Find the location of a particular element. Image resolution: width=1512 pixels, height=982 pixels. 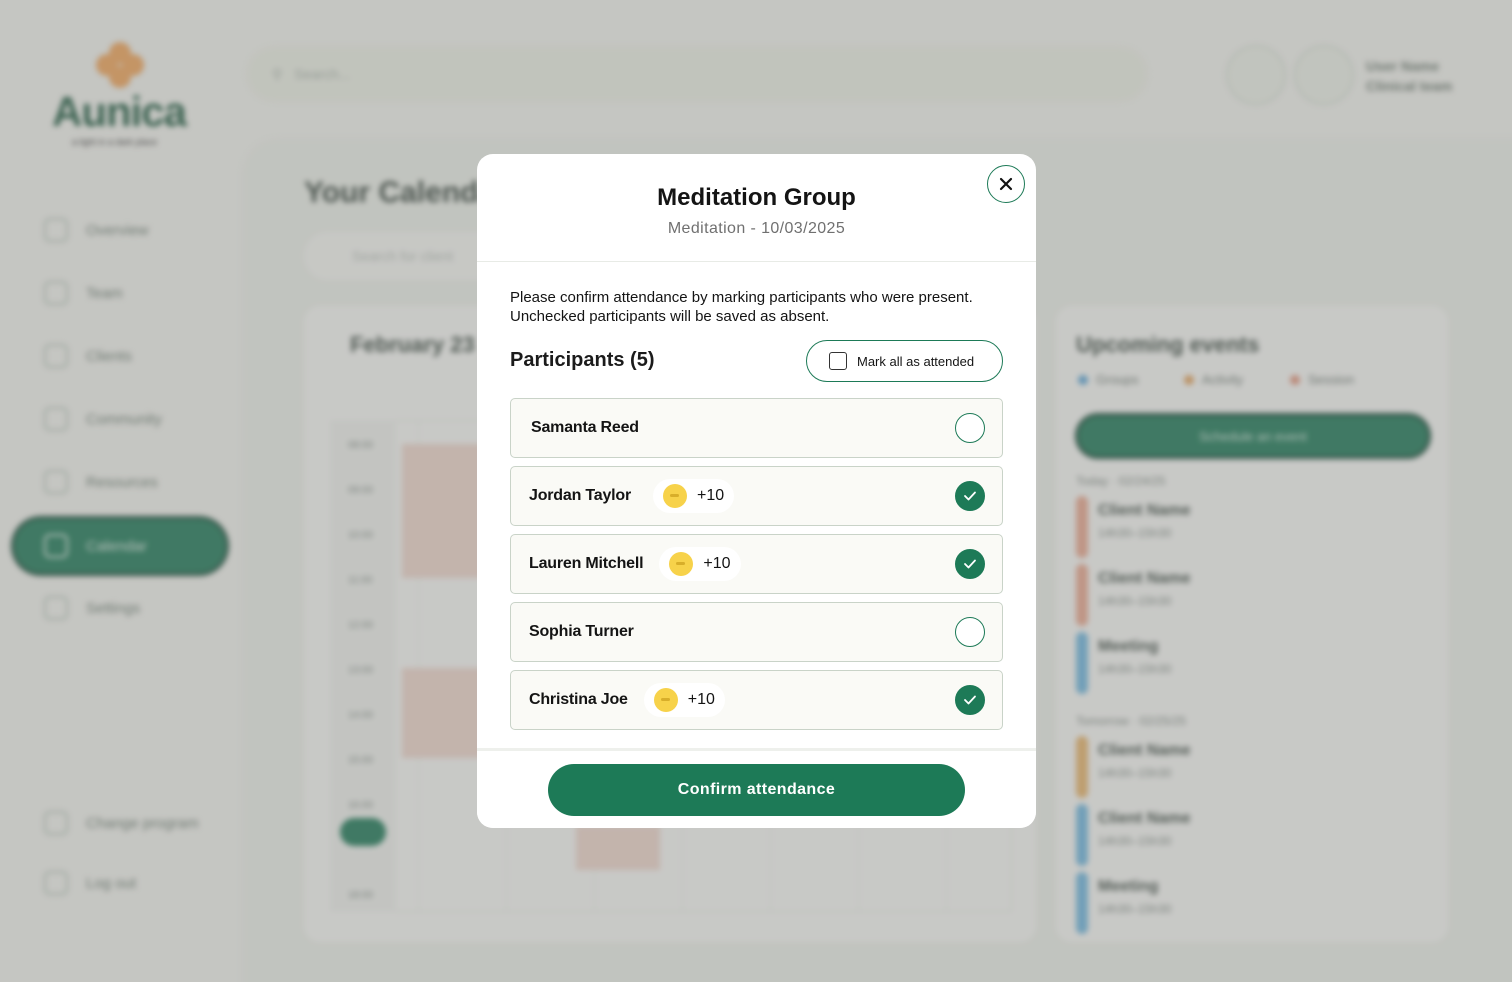

modal-header: Meditation Group Meditation - 10/03/2025 is located at coordinates (756, 208).